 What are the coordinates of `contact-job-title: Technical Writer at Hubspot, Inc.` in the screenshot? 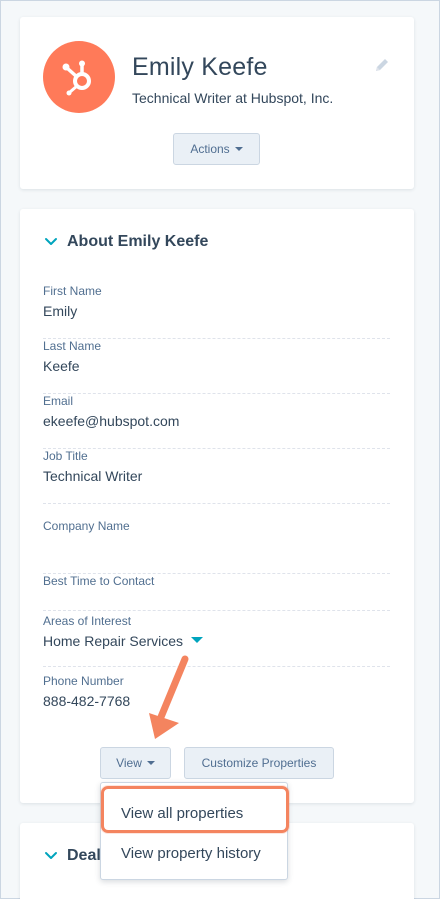 It's located at (233, 98).